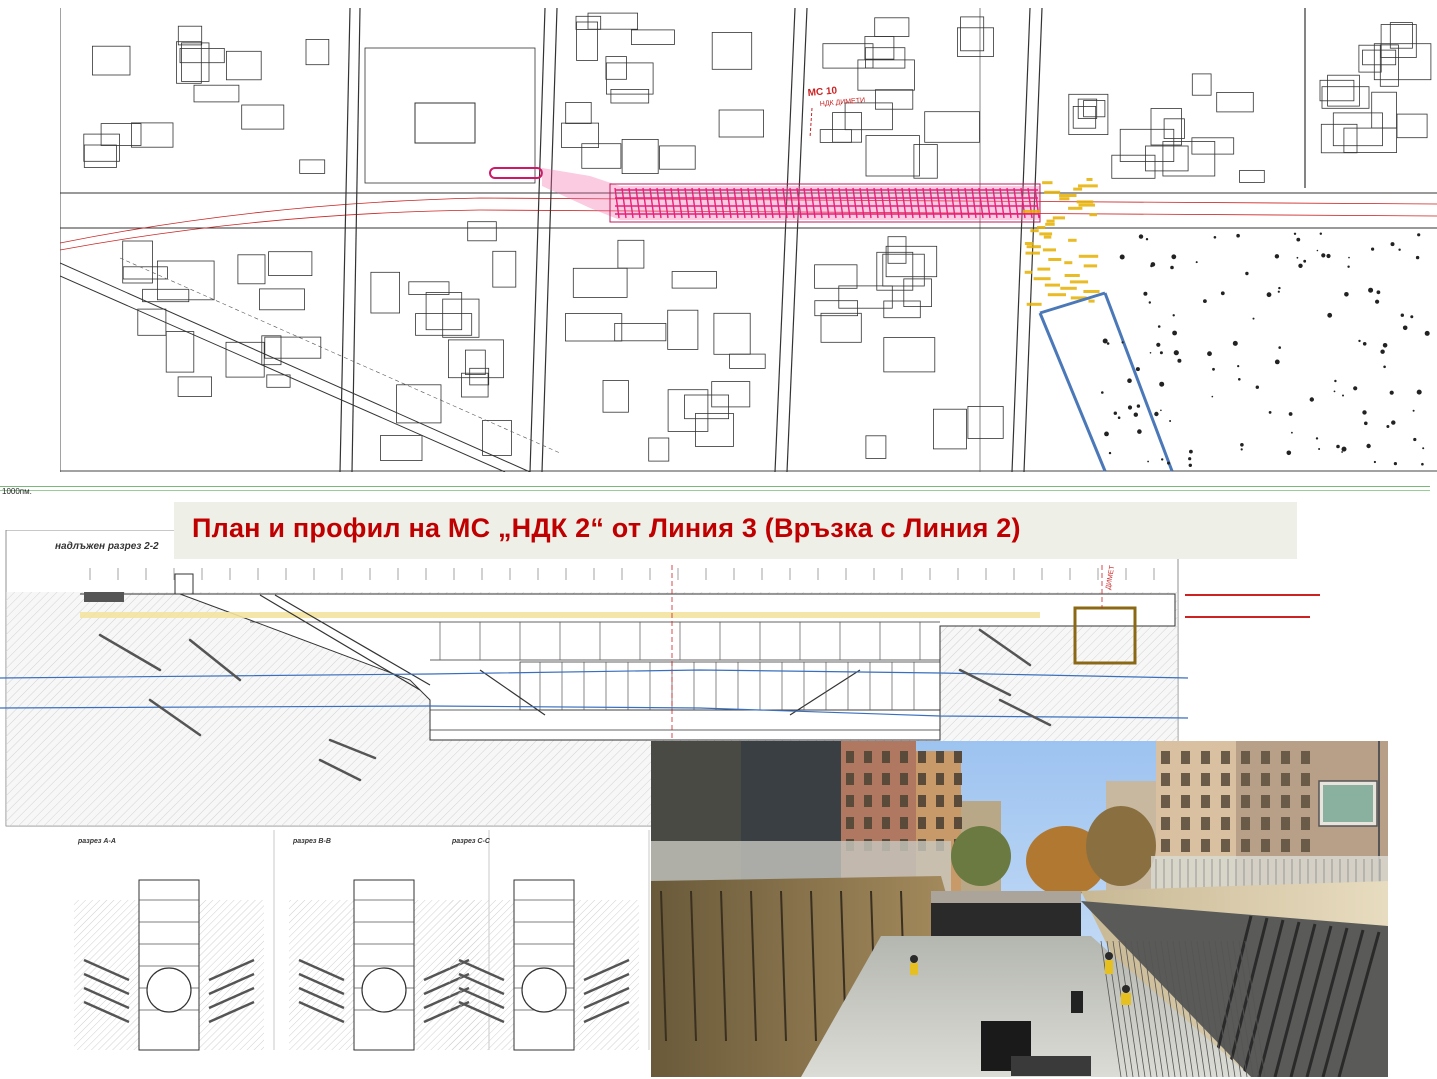  What do you see at coordinates (715, 486) in the screenshot?
I see `separator-line` at bounding box center [715, 486].